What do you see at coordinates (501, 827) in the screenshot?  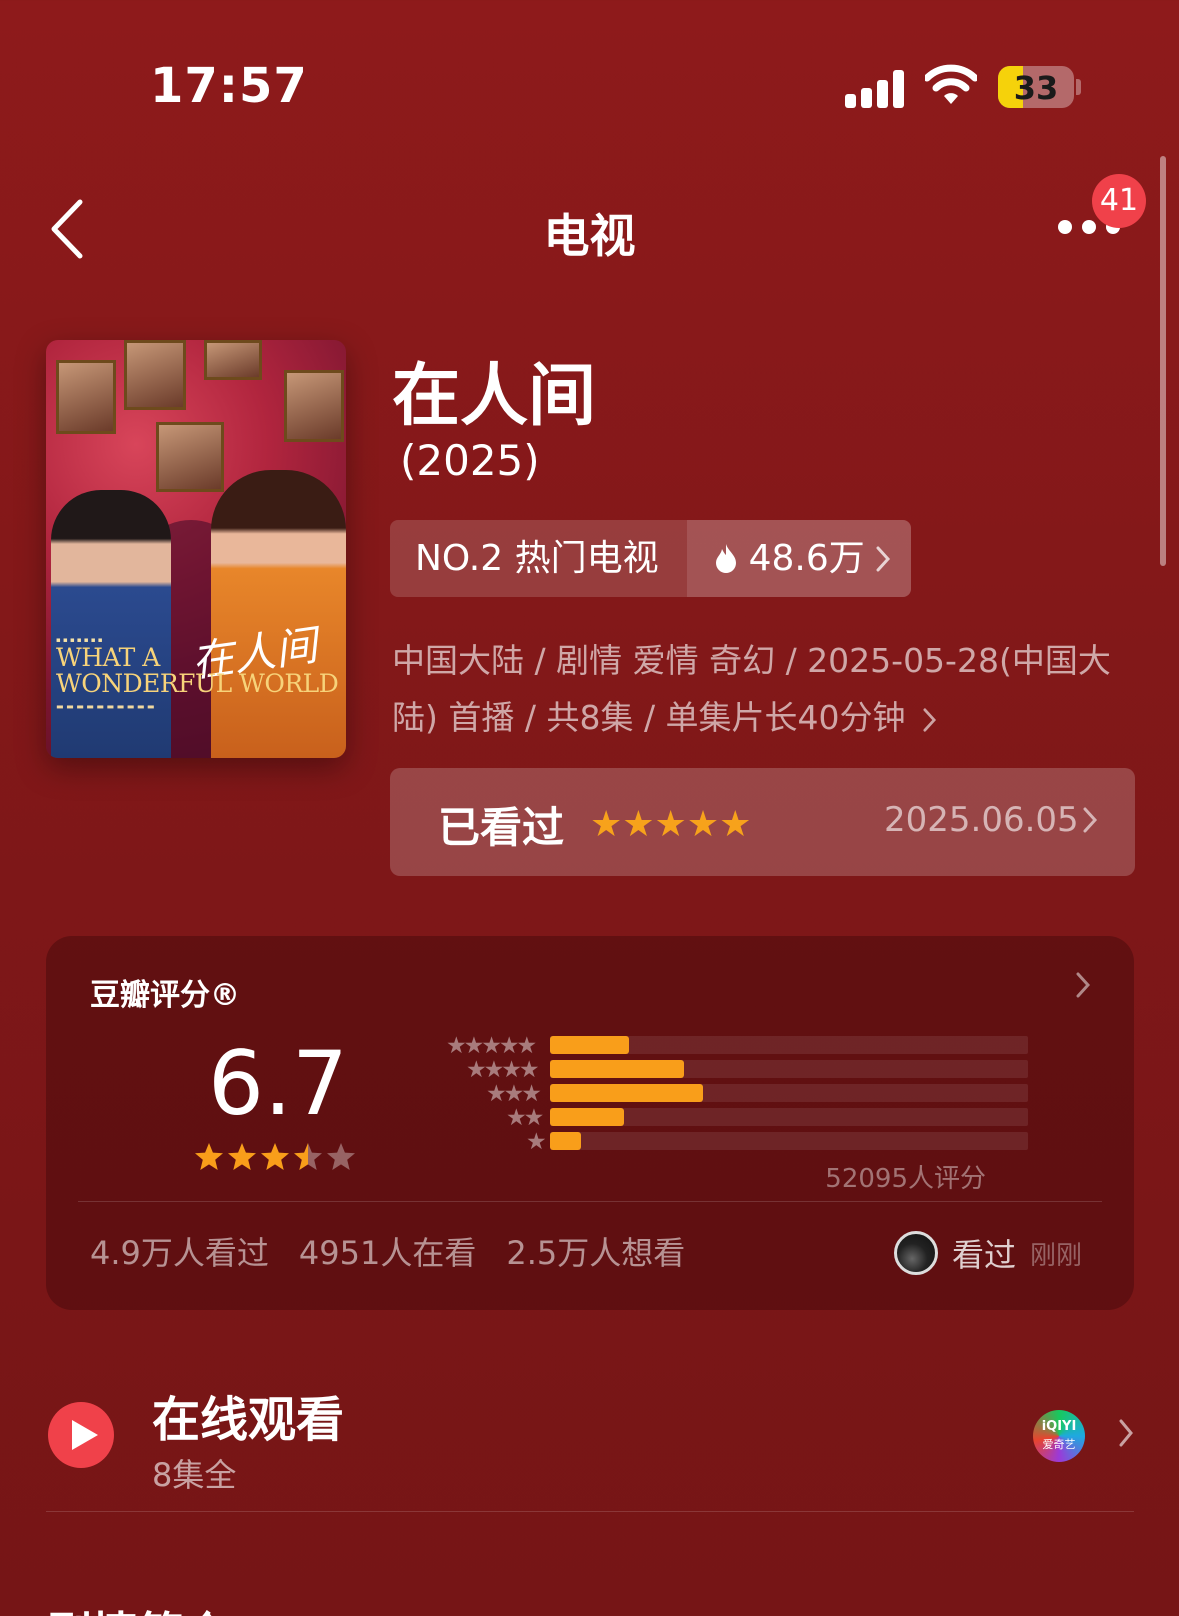 I see `watched-label: 已看过` at bounding box center [501, 827].